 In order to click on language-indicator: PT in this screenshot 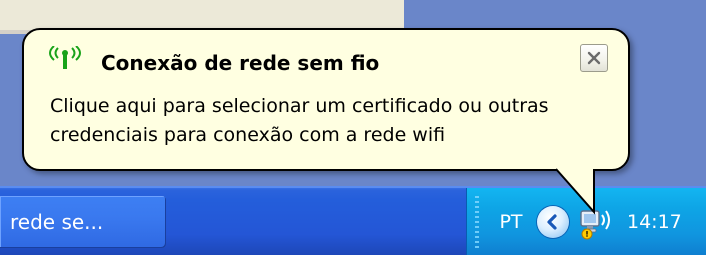, I will do `click(511, 222)`.